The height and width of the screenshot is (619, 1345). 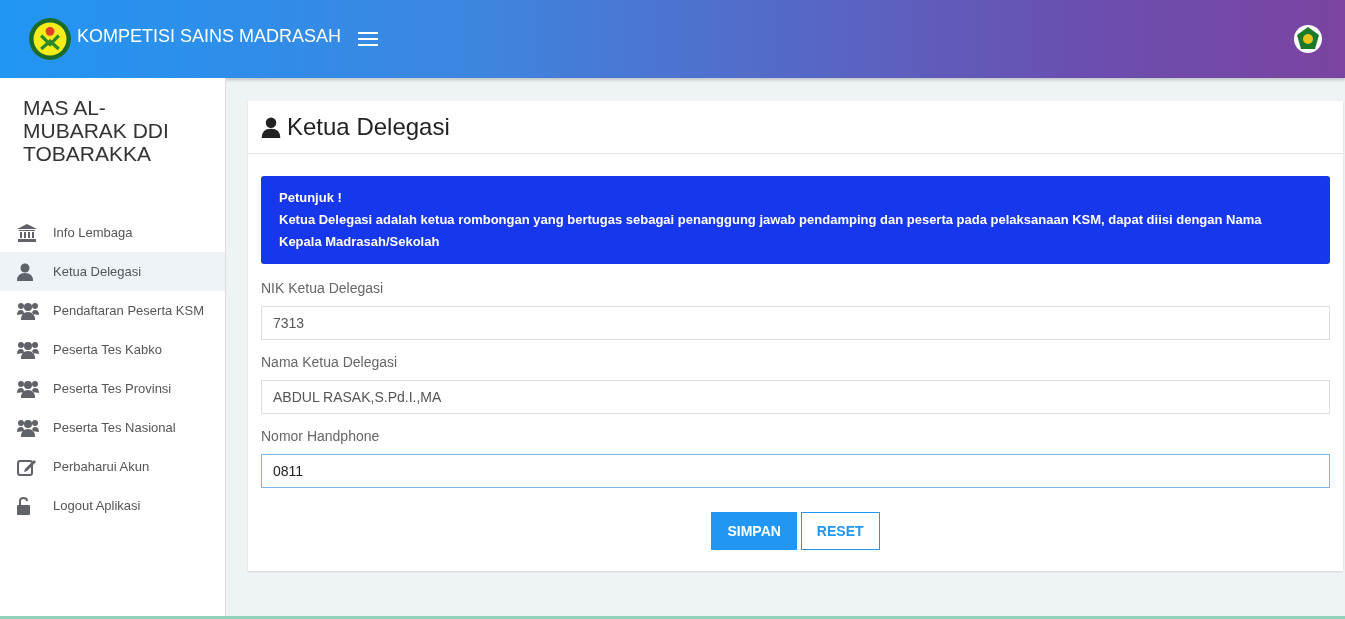 What do you see at coordinates (323, 288) in the screenshot?
I see `field-label: NIK Ketua Delegasi` at bounding box center [323, 288].